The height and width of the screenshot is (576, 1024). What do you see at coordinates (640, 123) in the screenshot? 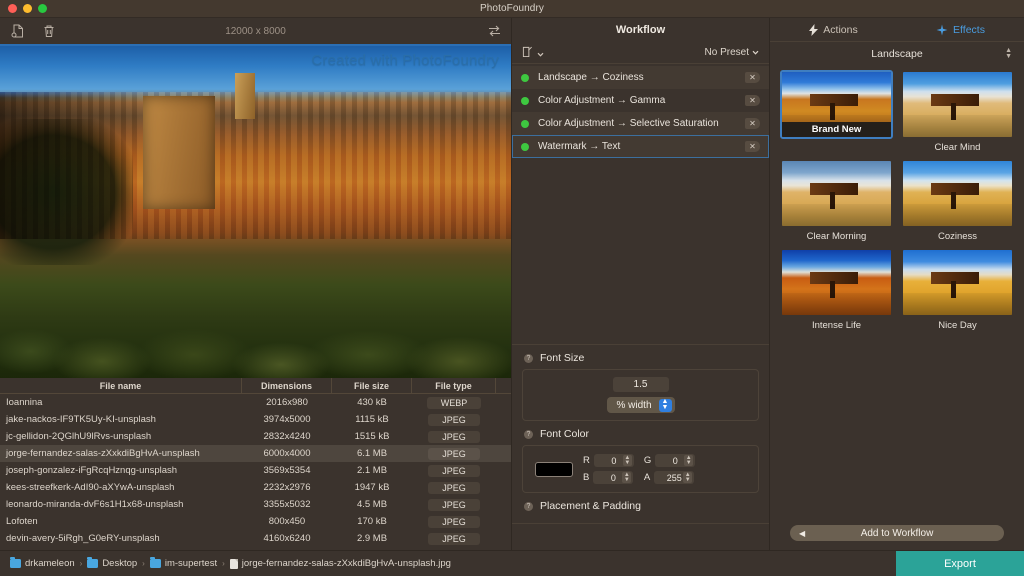
I see `workflow-item: Color Adjustment → Selective Saturation ✕` at bounding box center [640, 123].